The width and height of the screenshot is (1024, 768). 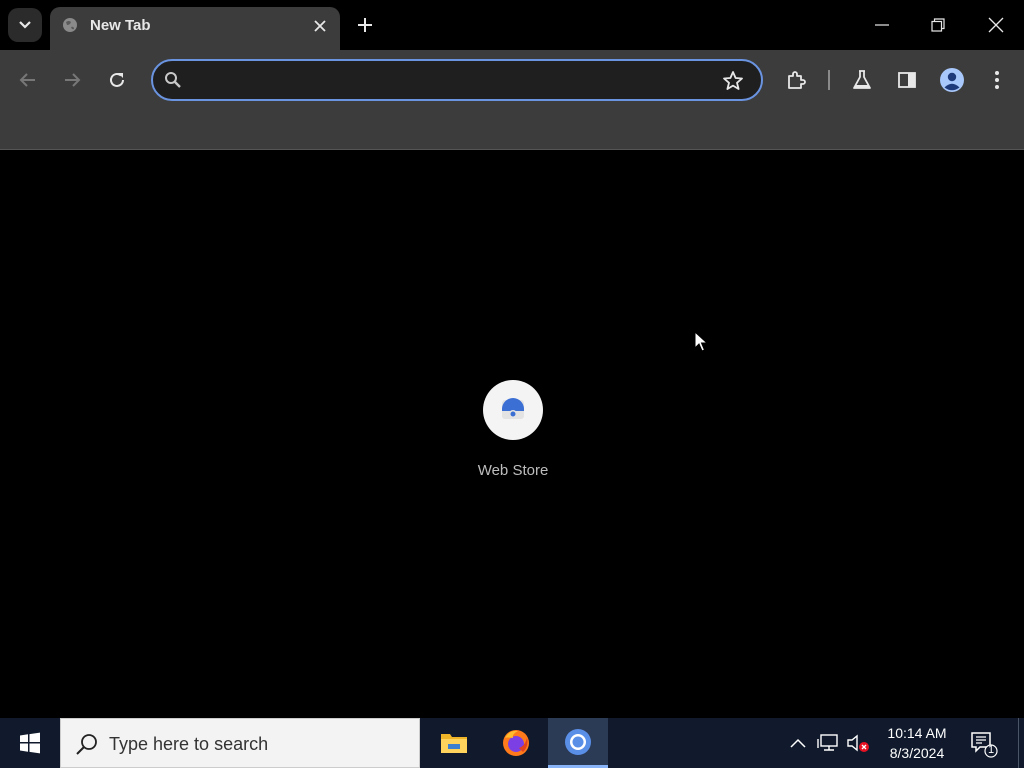 What do you see at coordinates (917, 743) in the screenshot?
I see `taskbar-clock: 10:14 AM 8/3/2024` at bounding box center [917, 743].